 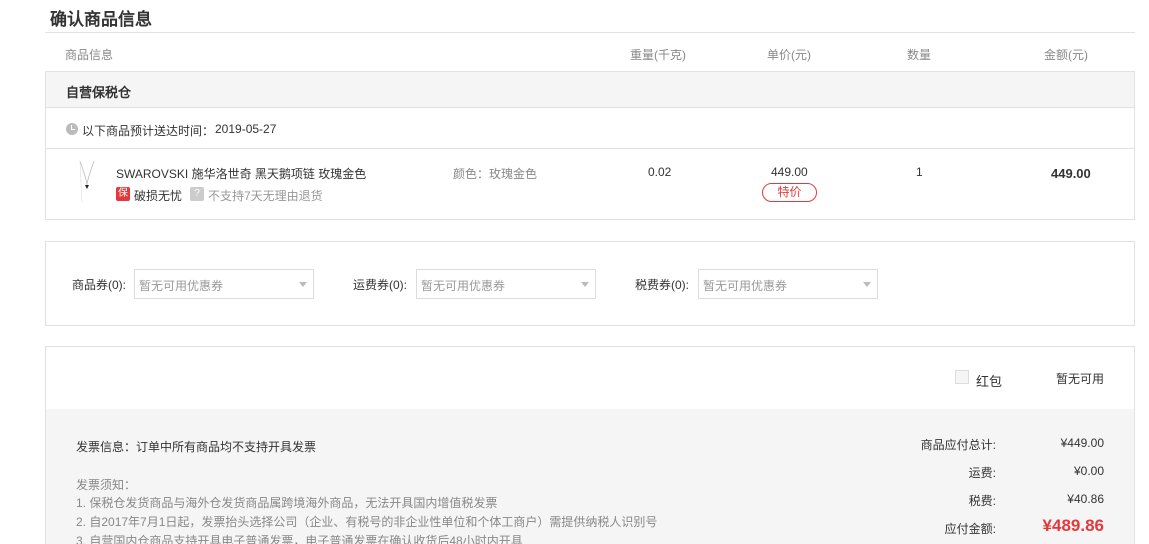 I want to click on item-weight: 0.02, so click(x=660, y=172).